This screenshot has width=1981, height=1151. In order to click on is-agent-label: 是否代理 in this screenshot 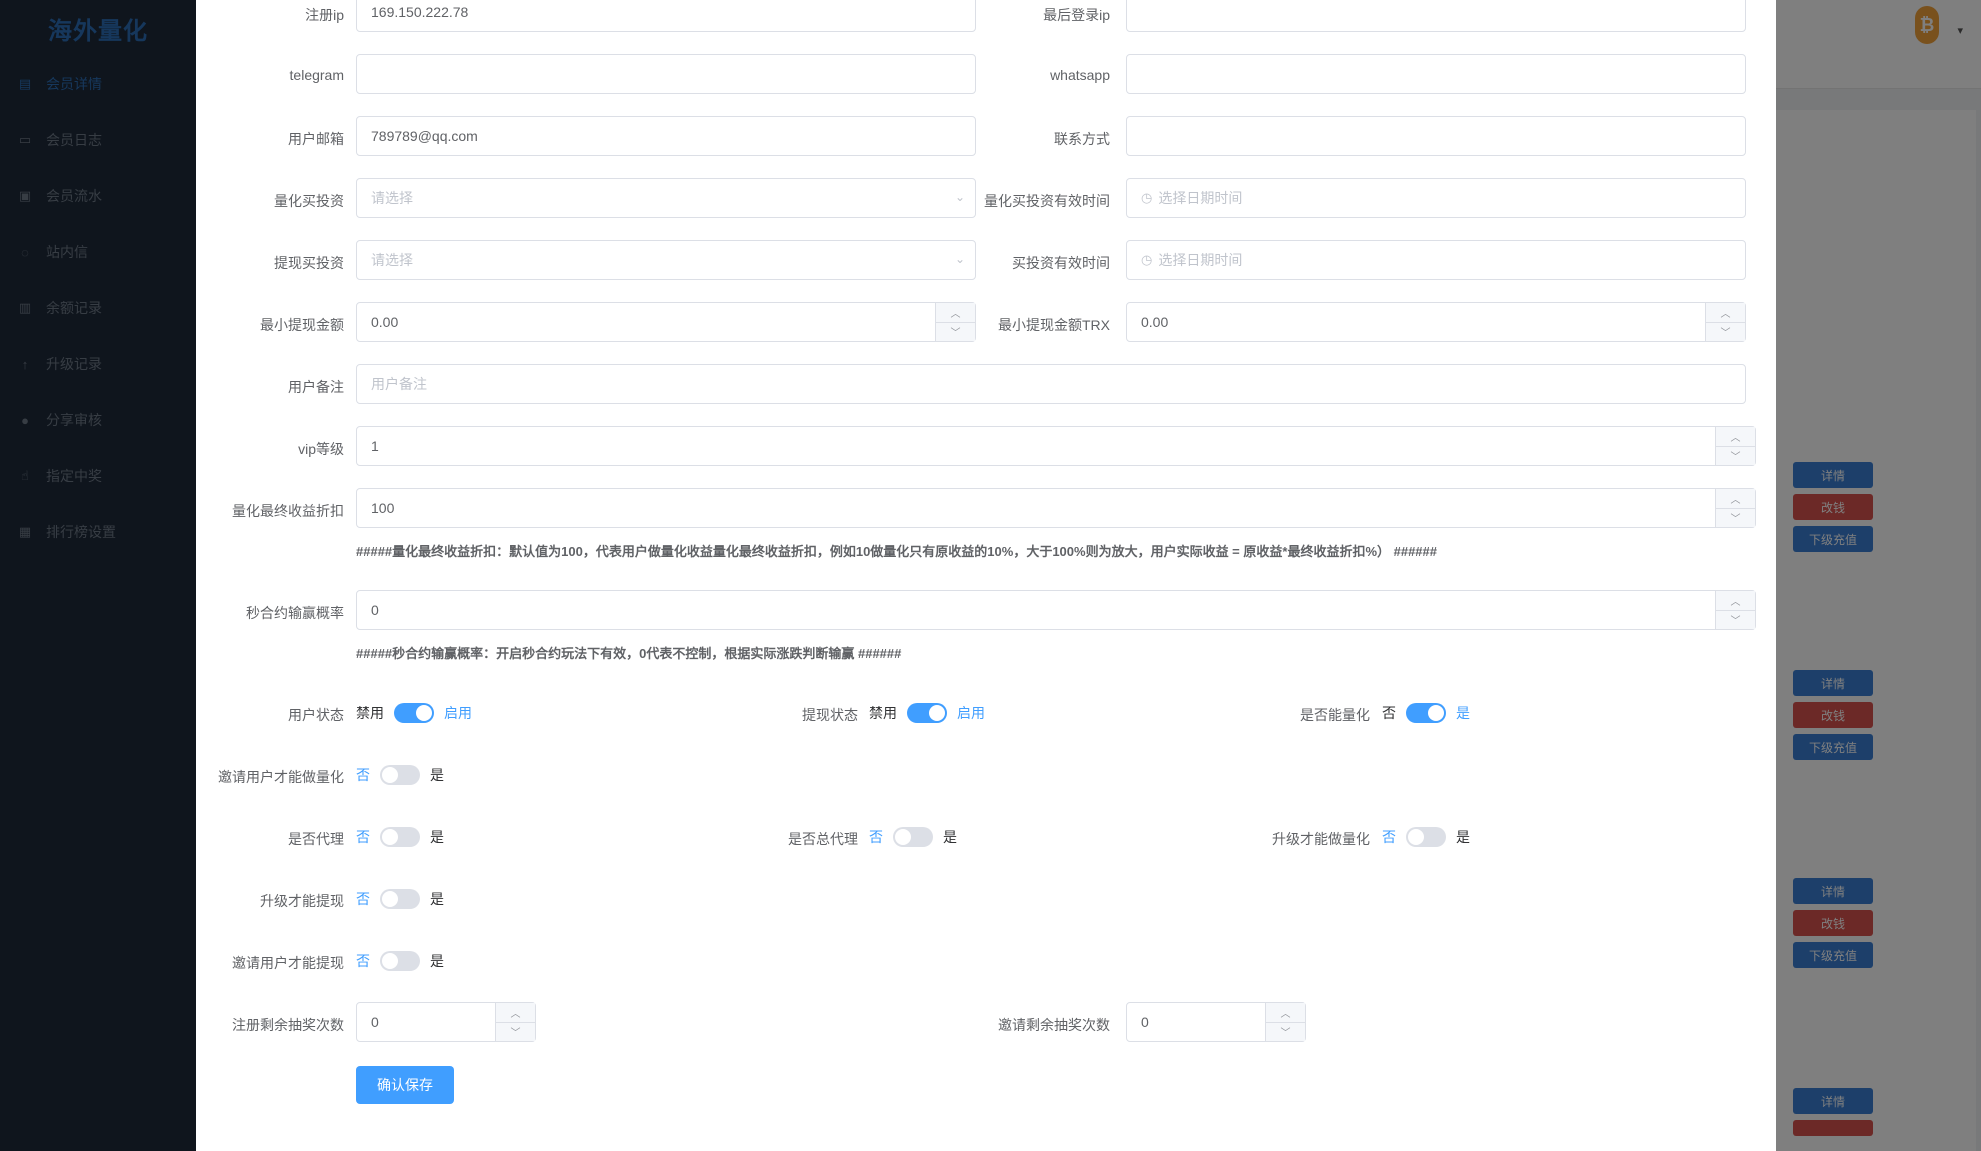, I will do `click(316, 839)`.